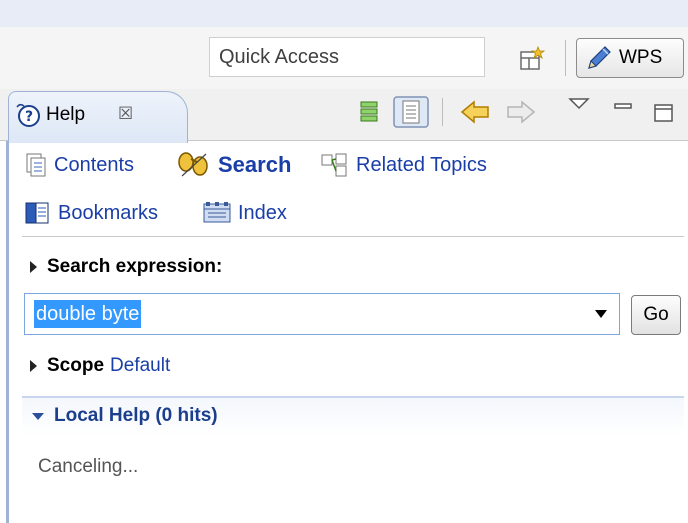  What do you see at coordinates (599, 57) in the screenshot?
I see `pencil-icon` at bounding box center [599, 57].